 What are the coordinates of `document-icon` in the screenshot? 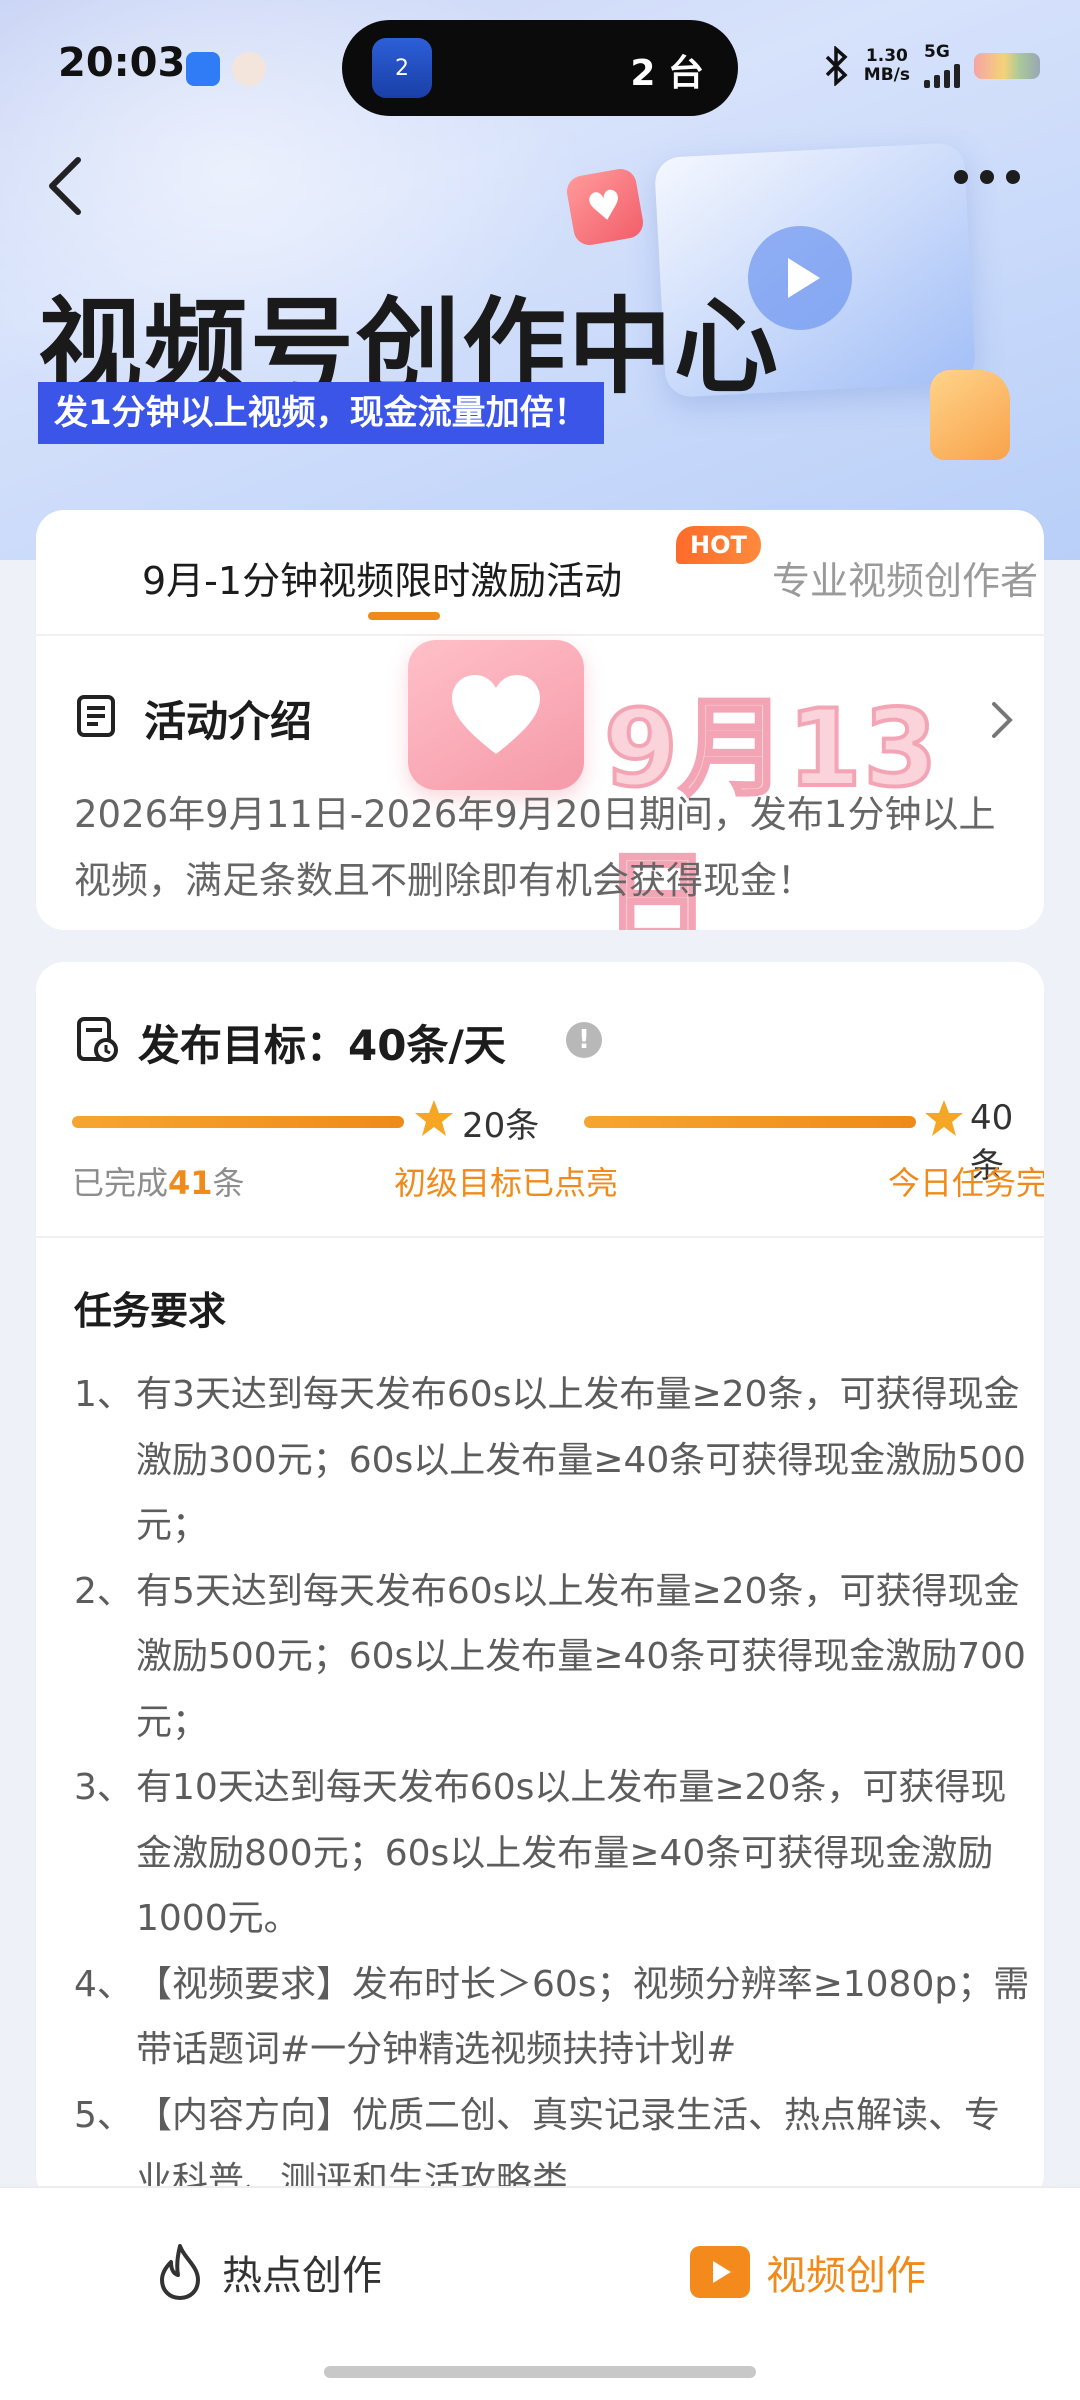 It's located at (96, 716).